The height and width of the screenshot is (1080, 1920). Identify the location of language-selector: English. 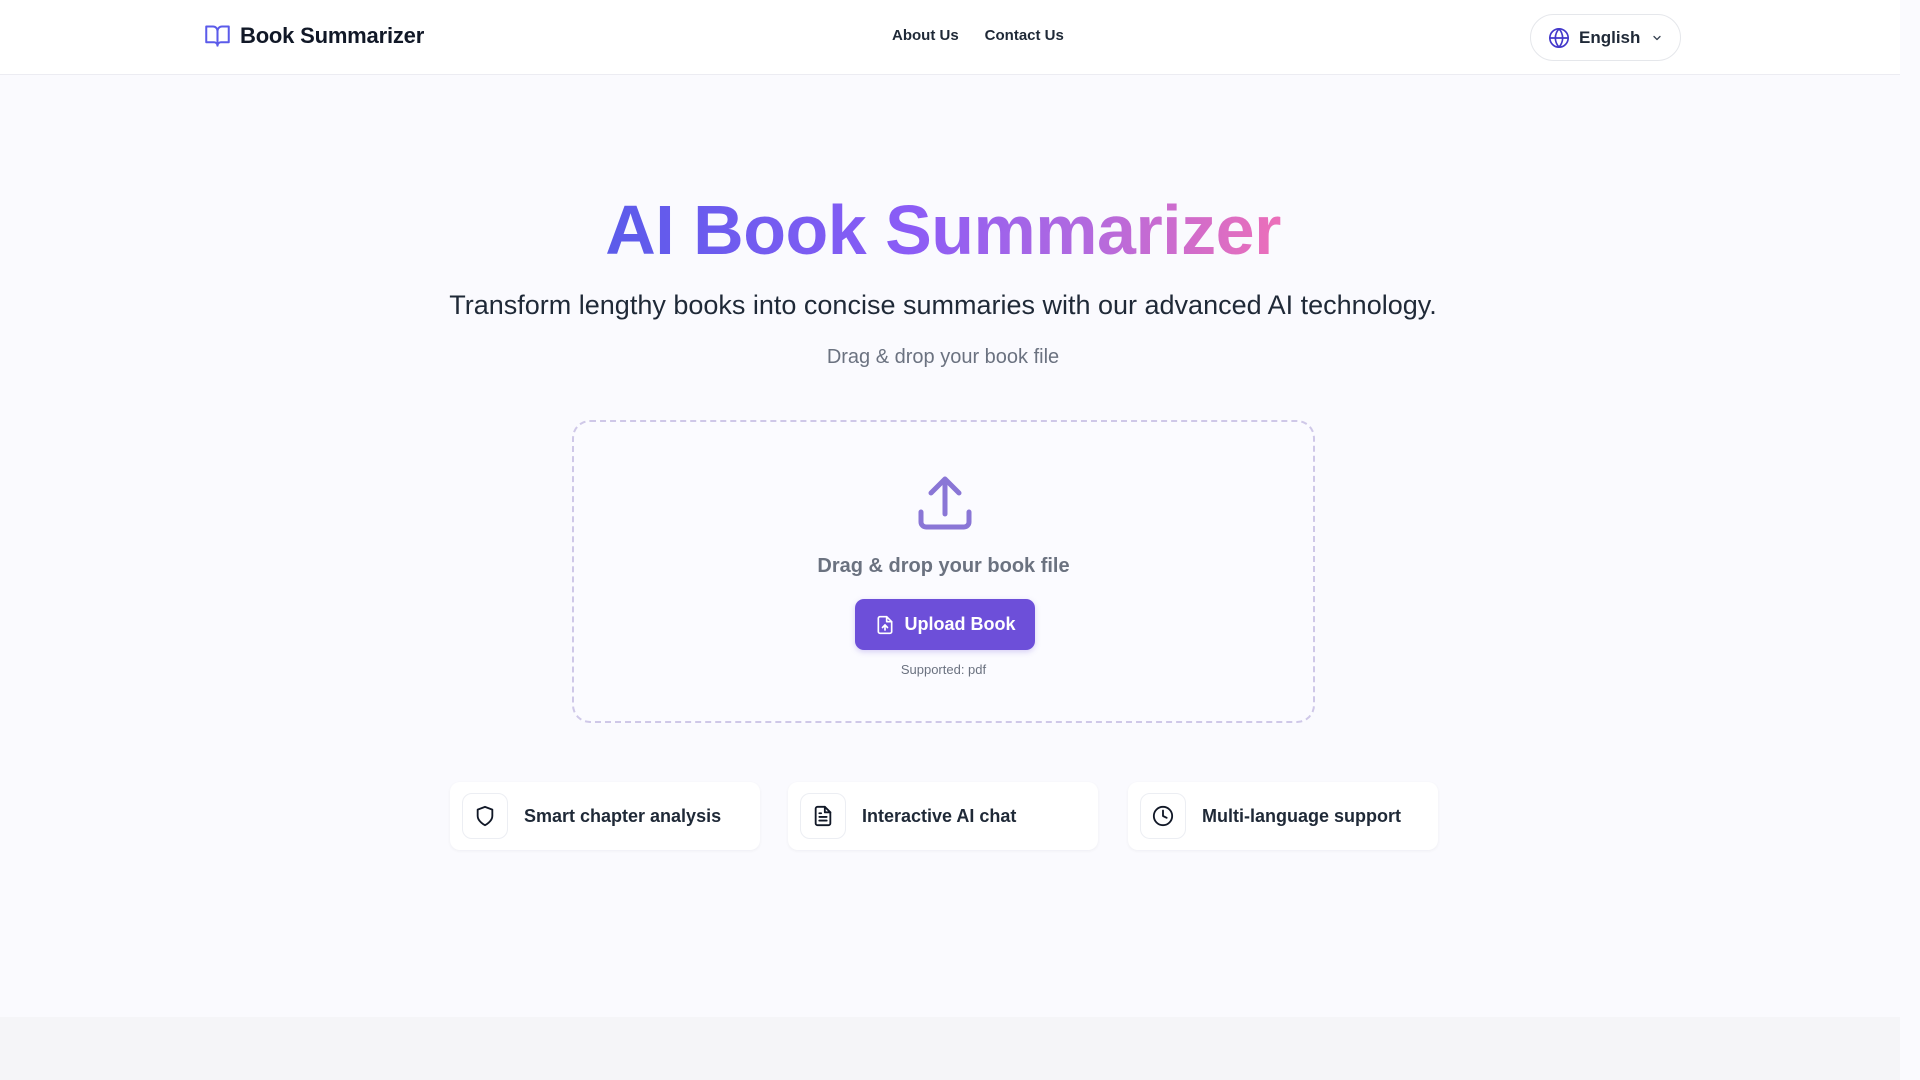
(1605, 37).